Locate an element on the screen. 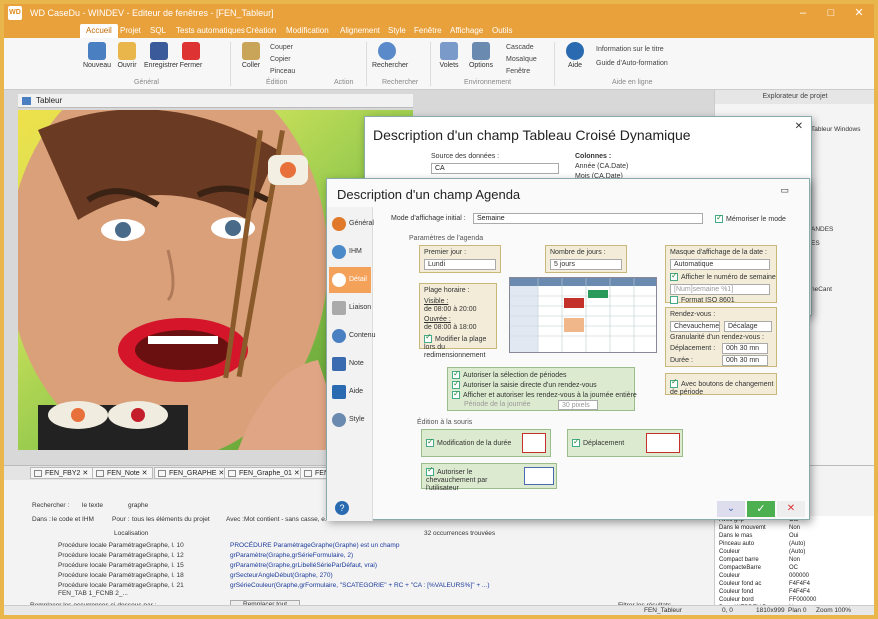  property-row: Compact barre Non is located at coordinates (794, 560).